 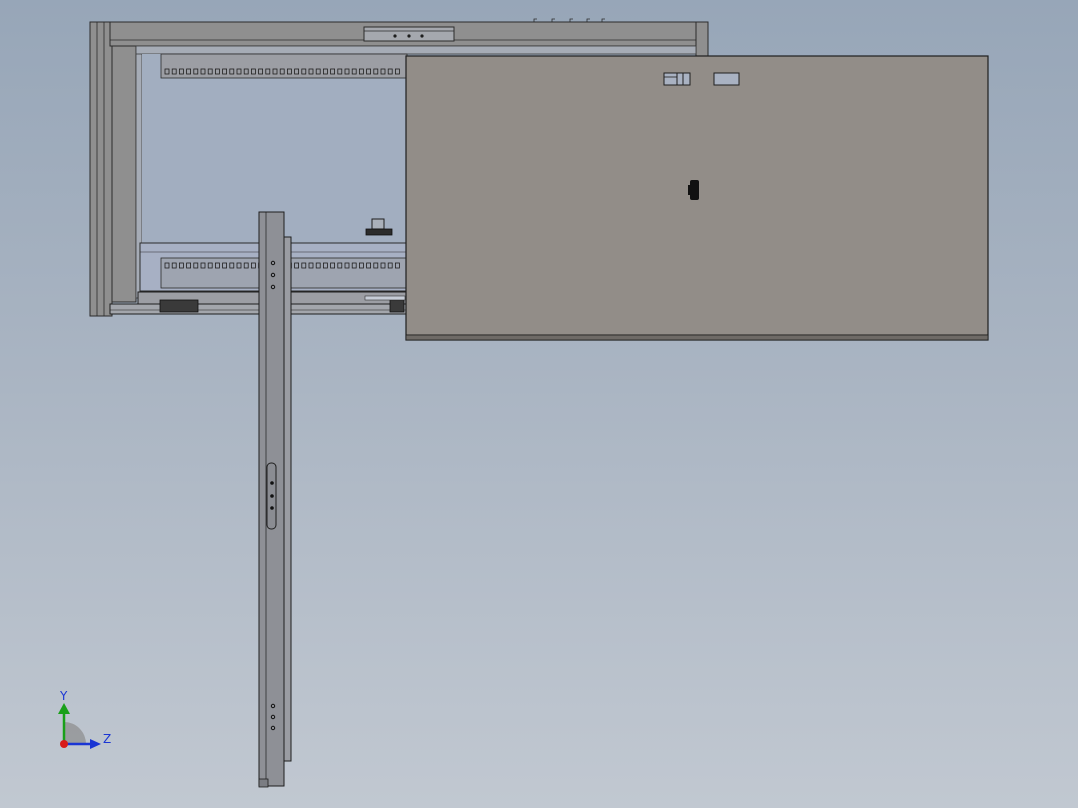 I want to click on z-axis-label: Z, so click(x=107, y=739).